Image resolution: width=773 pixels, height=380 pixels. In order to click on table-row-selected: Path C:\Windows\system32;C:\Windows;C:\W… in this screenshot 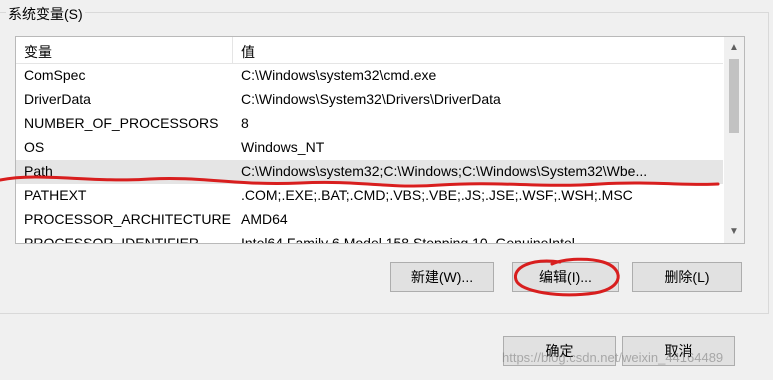, I will do `click(369, 172)`.